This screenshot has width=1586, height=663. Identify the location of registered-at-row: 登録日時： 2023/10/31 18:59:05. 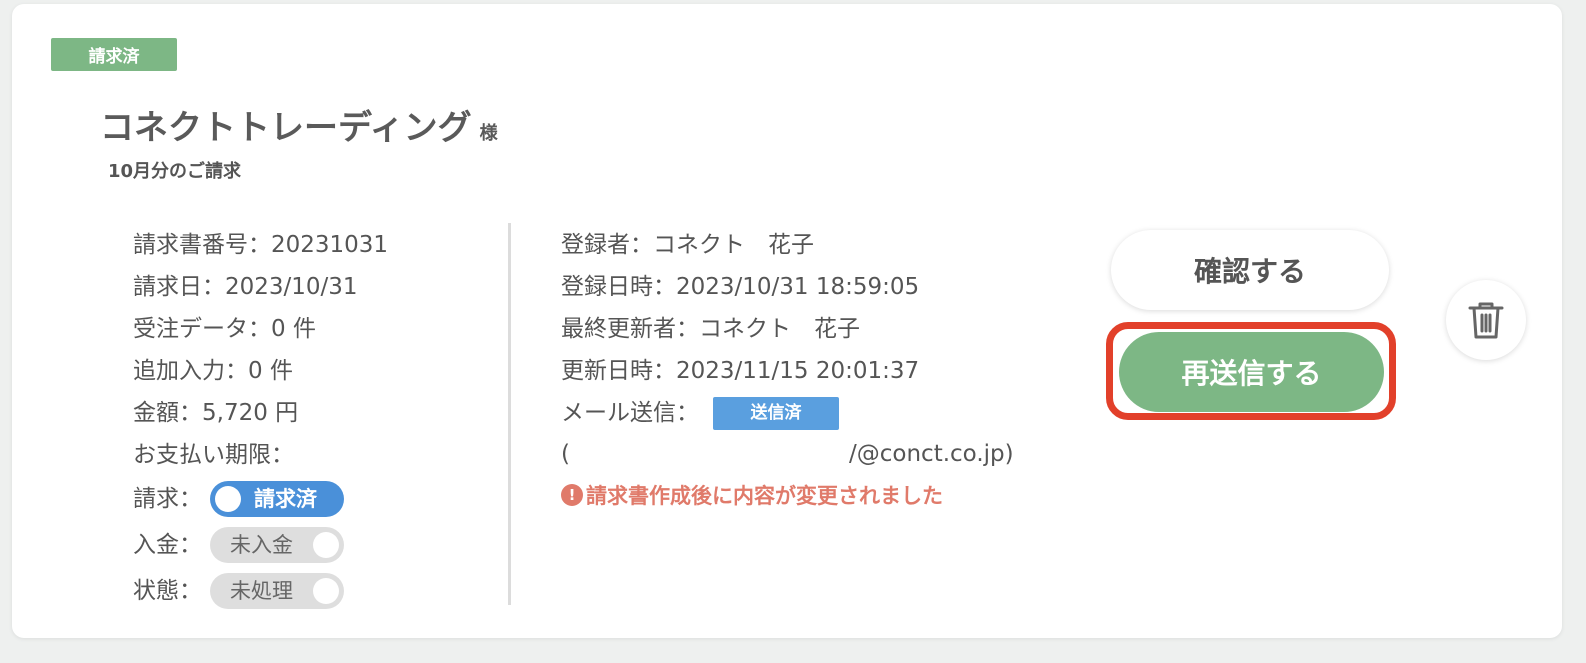
(821, 287).